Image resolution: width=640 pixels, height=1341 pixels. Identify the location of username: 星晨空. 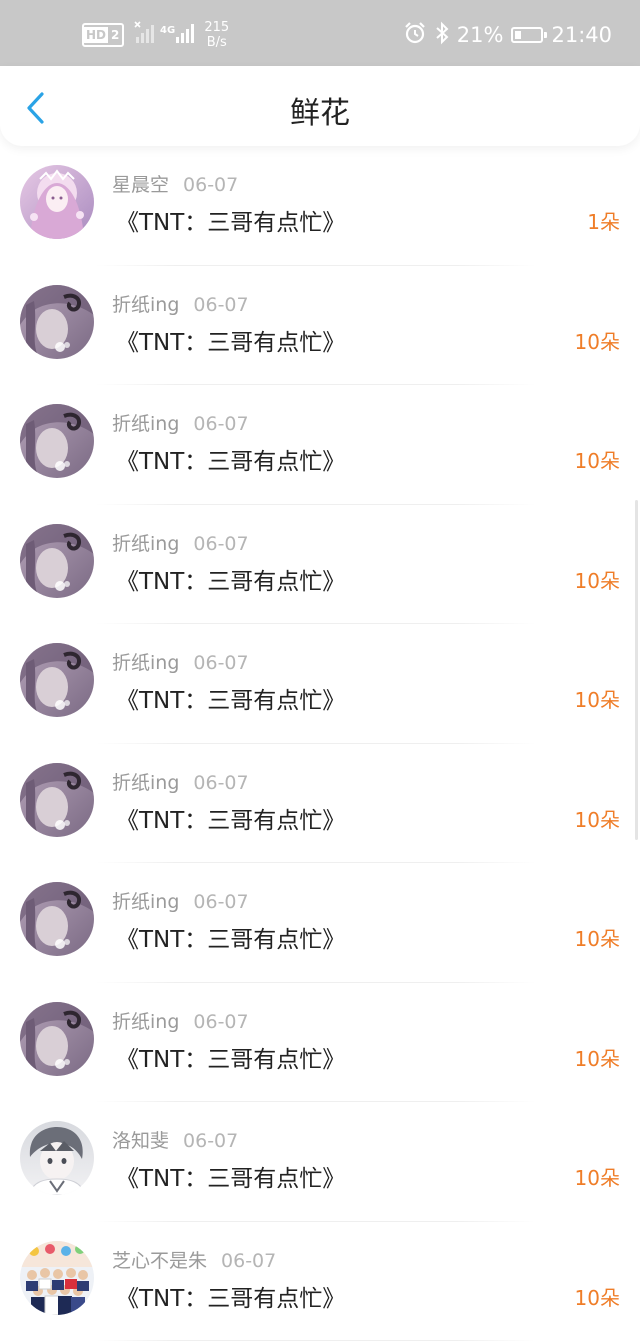
(140, 185).